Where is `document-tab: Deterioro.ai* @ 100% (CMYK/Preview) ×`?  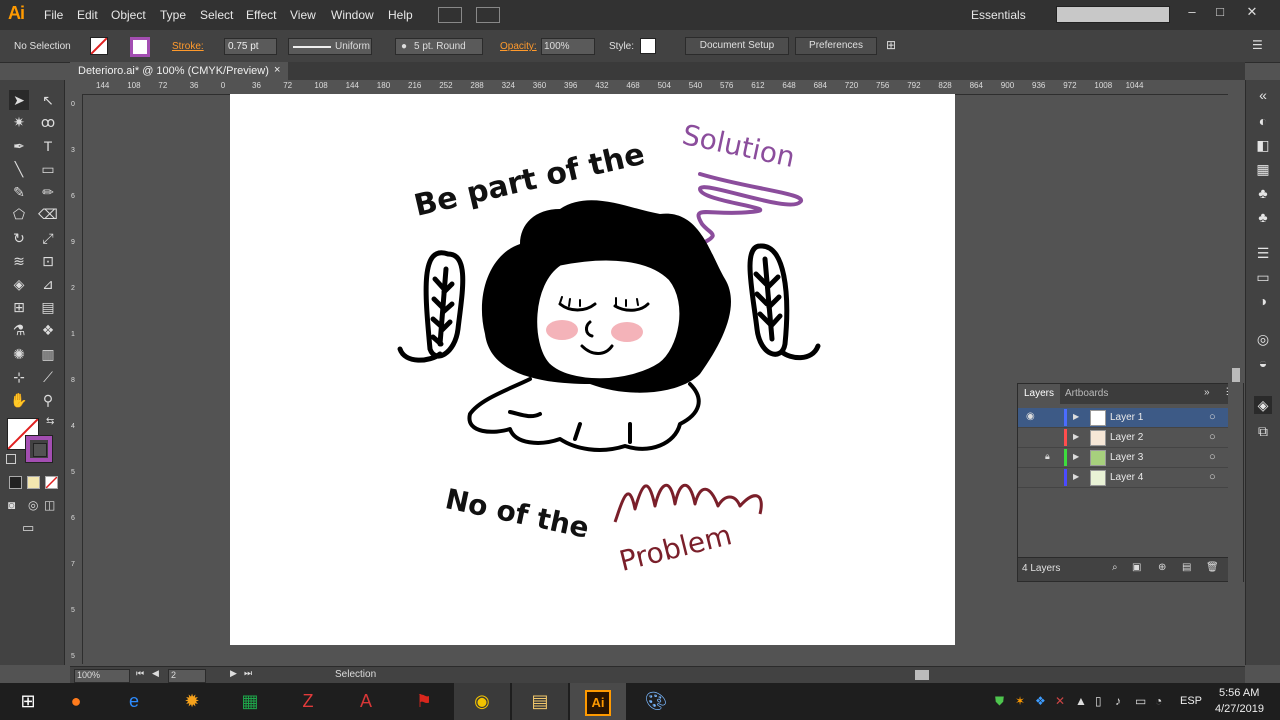
document-tab: Deterioro.ai* @ 100% (CMYK/Preview) × is located at coordinates (179, 71).